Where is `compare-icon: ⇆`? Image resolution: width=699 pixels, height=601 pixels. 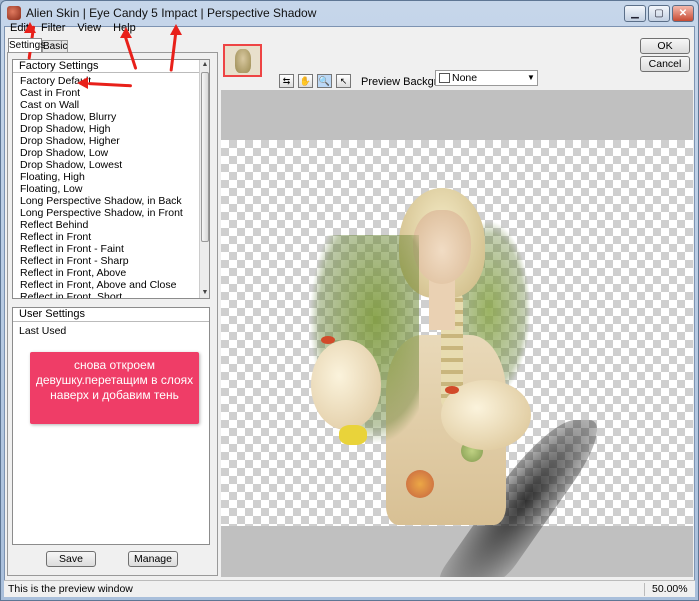 compare-icon: ⇆ is located at coordinates (286, 81).